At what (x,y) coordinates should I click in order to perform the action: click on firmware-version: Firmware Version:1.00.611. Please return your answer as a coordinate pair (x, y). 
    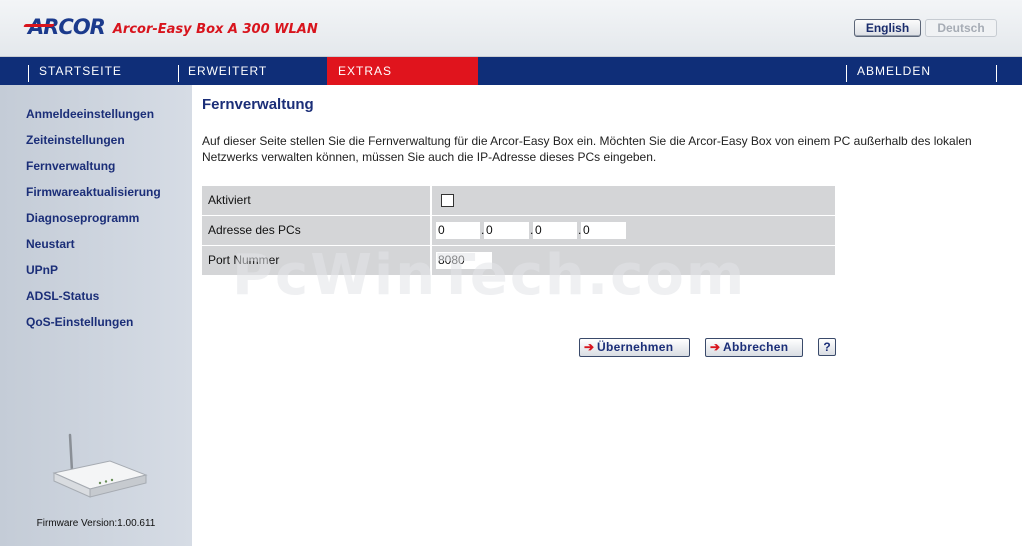
    Looking at the image, I should click on (96, 523).